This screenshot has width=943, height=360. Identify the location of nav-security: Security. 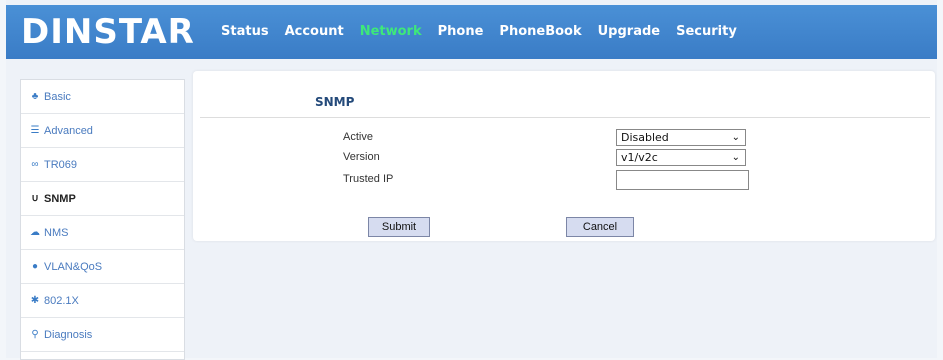
(706, 32).